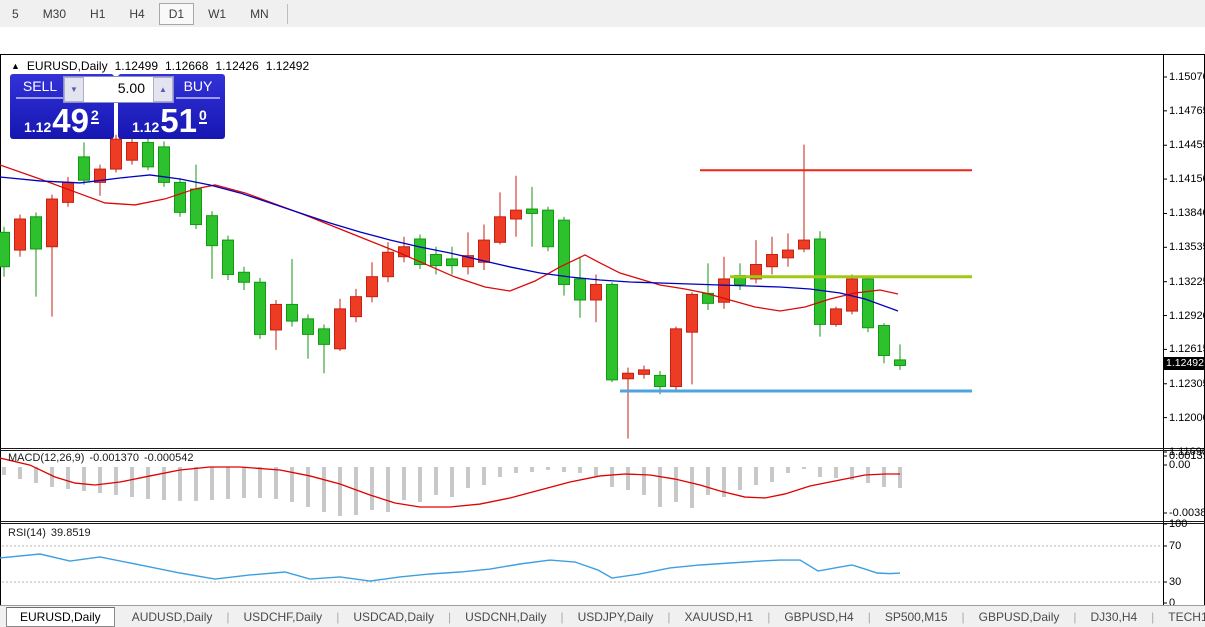 This screenshot has height=627, width=1205. Describe the element at coordinates (1187, 77) in the screenshot. I see `price-tick-label: 1.15070` at that location.